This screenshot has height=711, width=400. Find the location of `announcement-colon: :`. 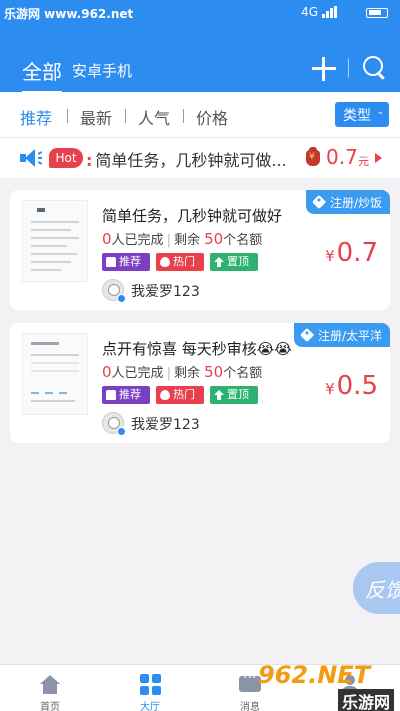

announcement-colon: : is located at coordinates (89, 160).